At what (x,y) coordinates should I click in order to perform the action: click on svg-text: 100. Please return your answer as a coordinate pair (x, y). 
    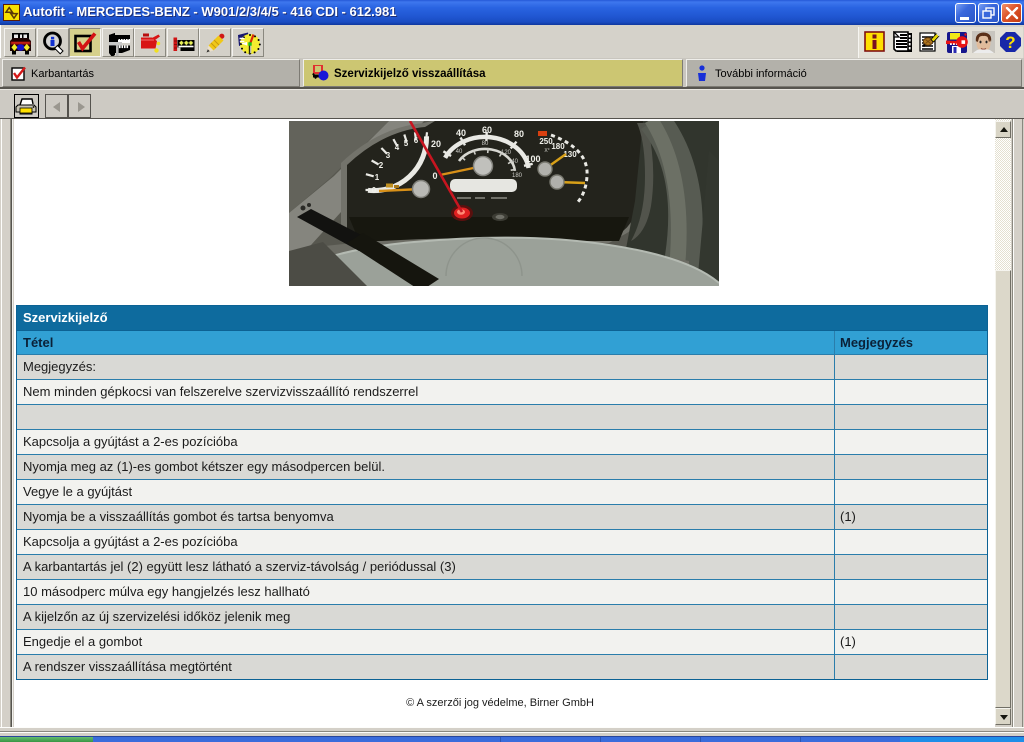
    Looking at the image, I should click on (532, 159).